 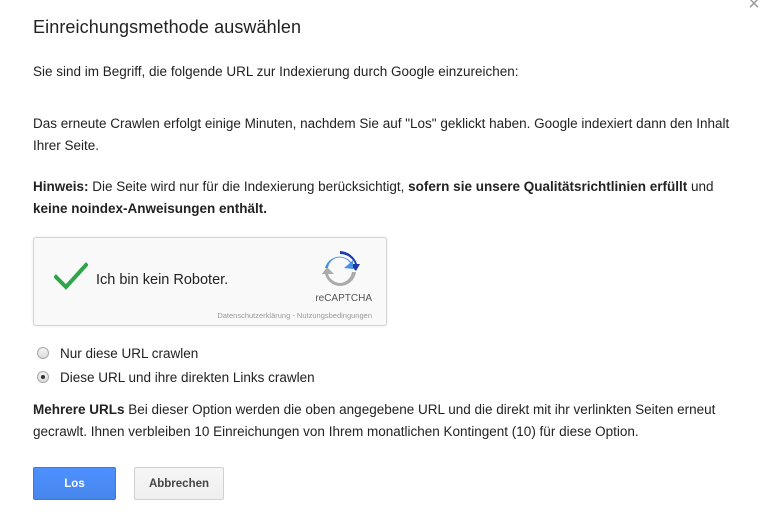 What do you see at coordinates (700, 186) in the screenshot?
I see `note-text-2: und` at bounding box center [700, 186].